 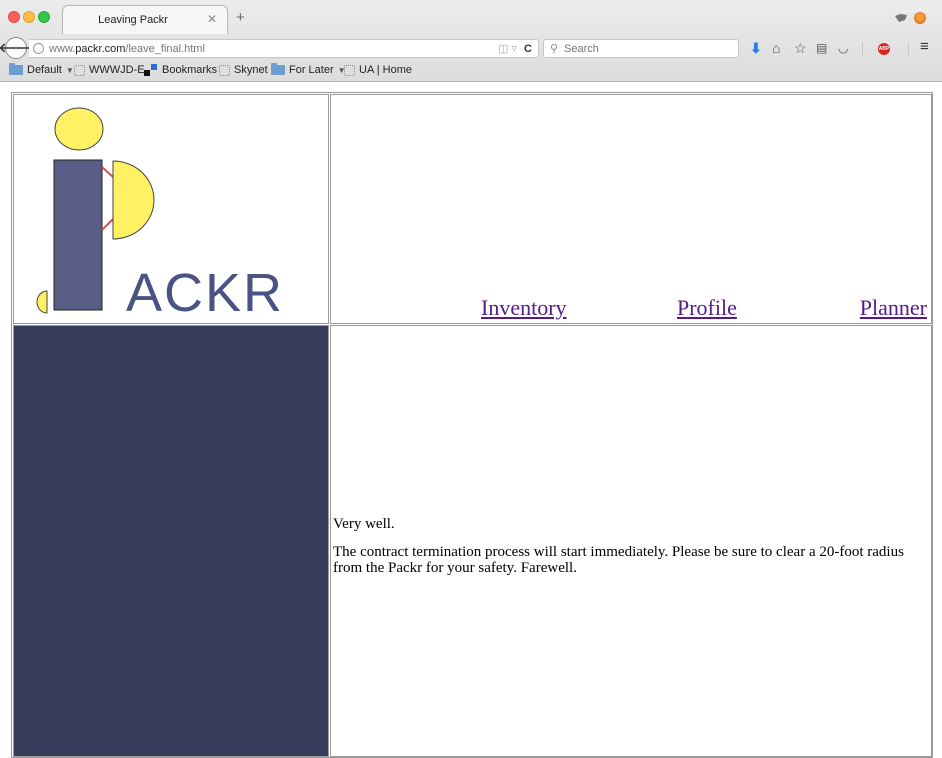 What do you see at coordinates (901, 18) in the screenshot?
I see `extension-icon` at bounding box center [901, 18].